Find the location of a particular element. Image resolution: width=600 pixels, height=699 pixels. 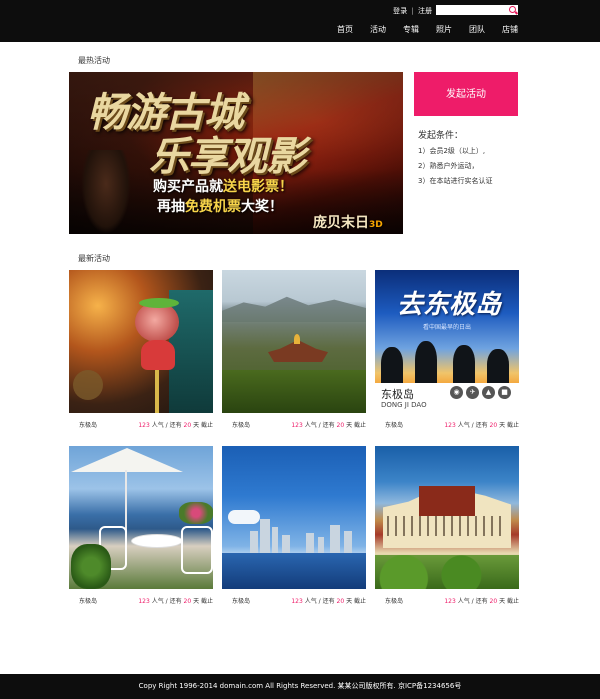

banner-headline-2: 乐享观影 is located at coordinates (227, 157).